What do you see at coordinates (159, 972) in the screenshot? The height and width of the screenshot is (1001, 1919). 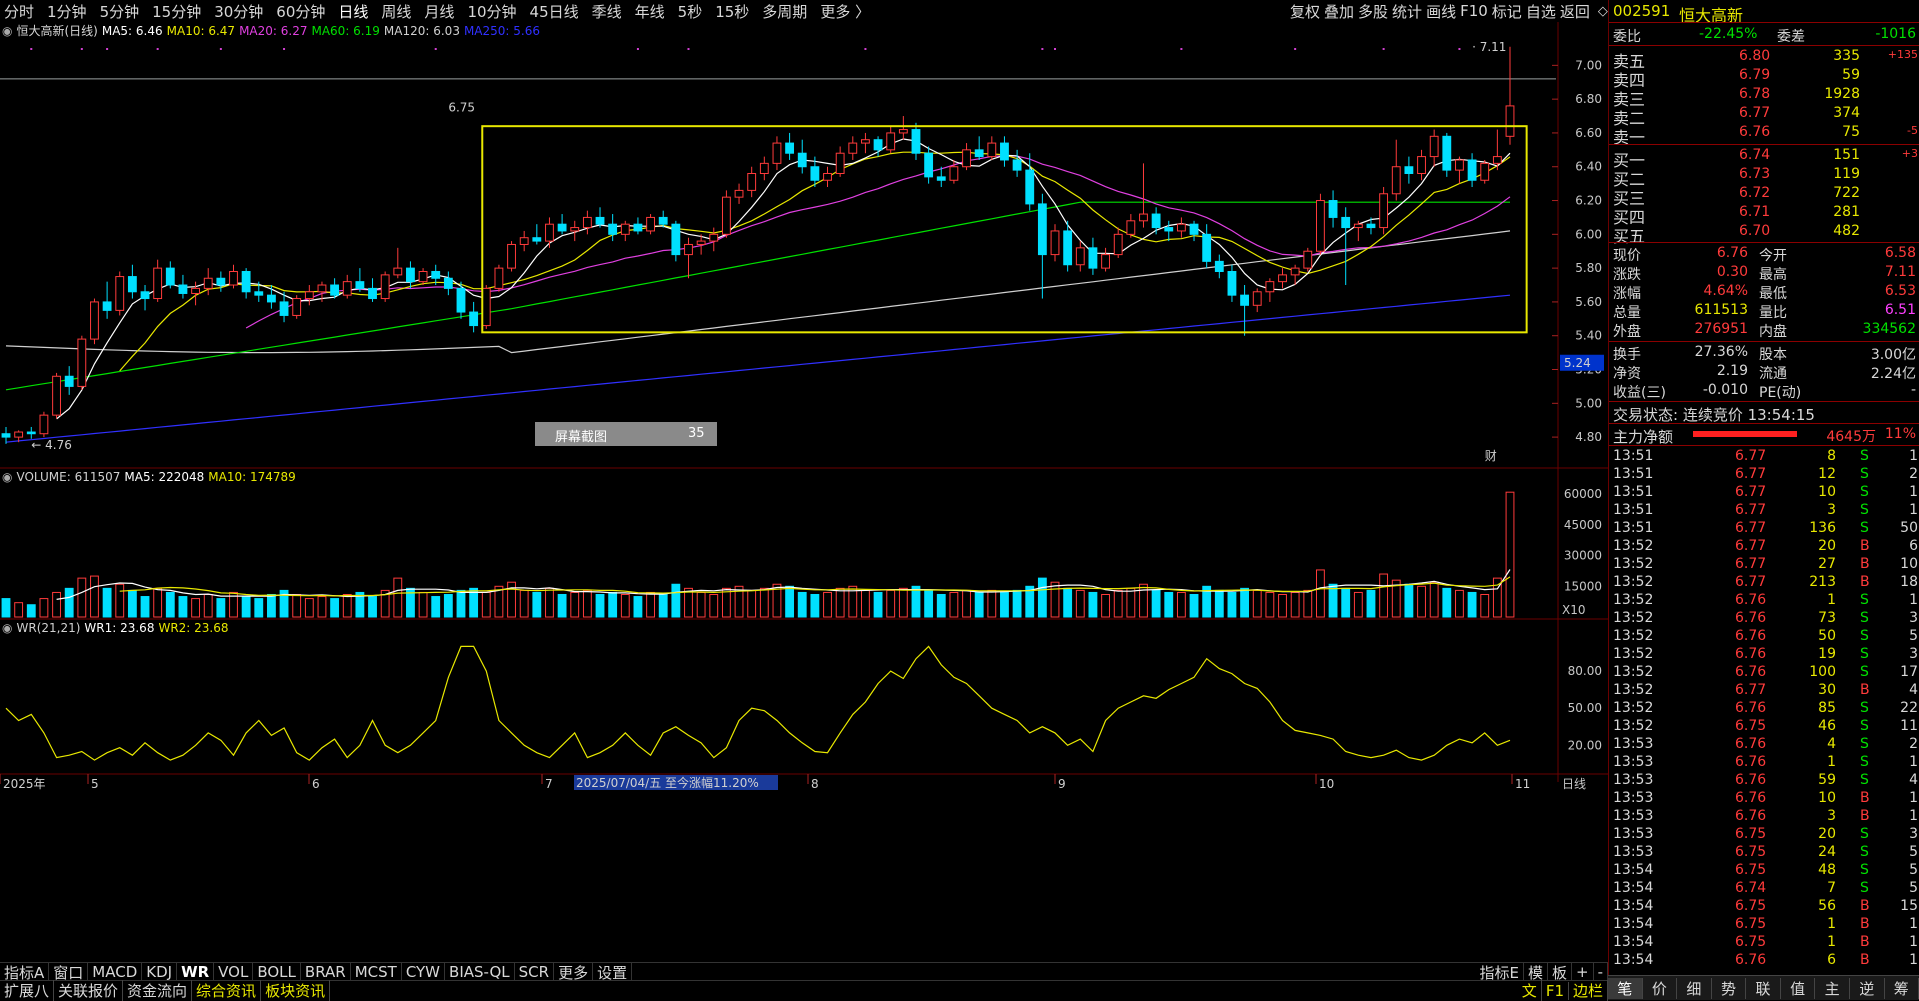 I see `indicator-tab-3: KDJ` at bounding box center [159, 972].